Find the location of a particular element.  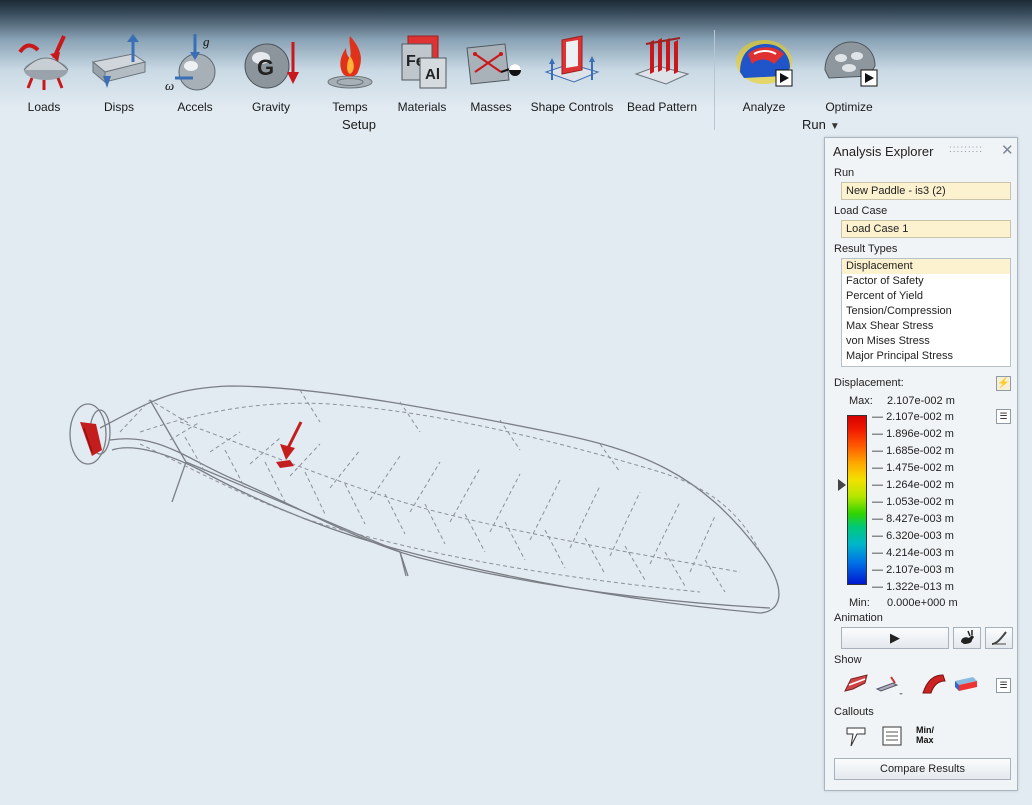

legend-value: 1.322e-013 m is located at coordinates (920, 587).